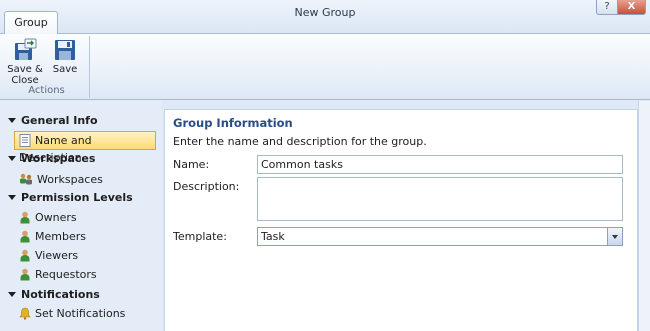 The height and width of the screenshot is (331, 650). What do you see at coordinates (273, 236) in the screenshot?
I see `template-selected-value: Task` at bounding box center [273, 236].